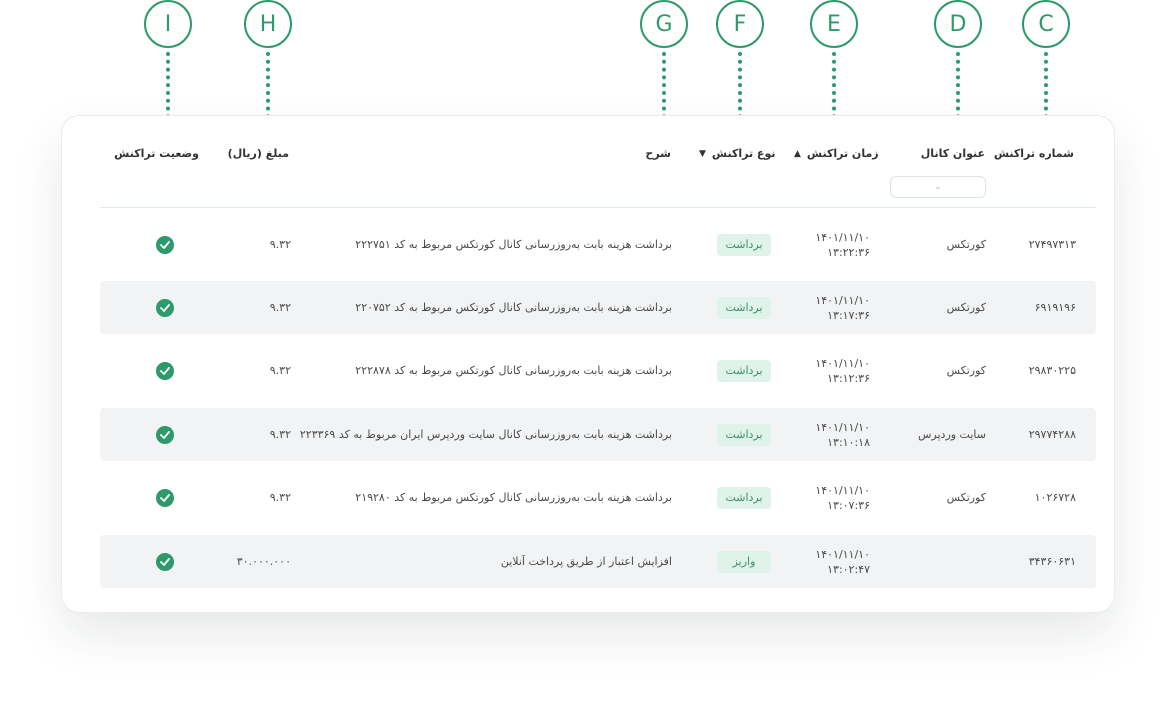 This screenshot has height=714, width=1176. I want to click on channel-title: سایت وردپرس, so click(951, 434).